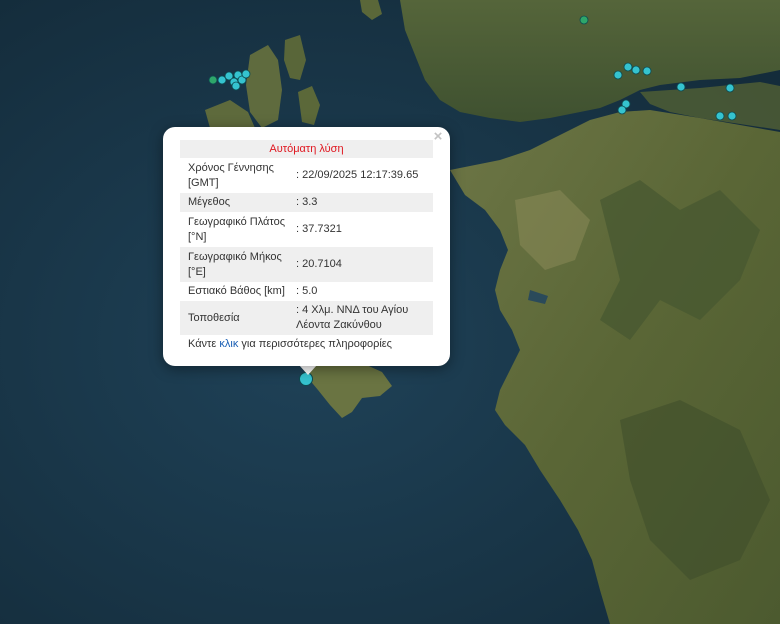 The image size is (780, 624). Describe the element at coordinates (231, 175) in the screenshot. I see `origin-time-label: Χρόνος Γέννησης [GMT]` at that location.